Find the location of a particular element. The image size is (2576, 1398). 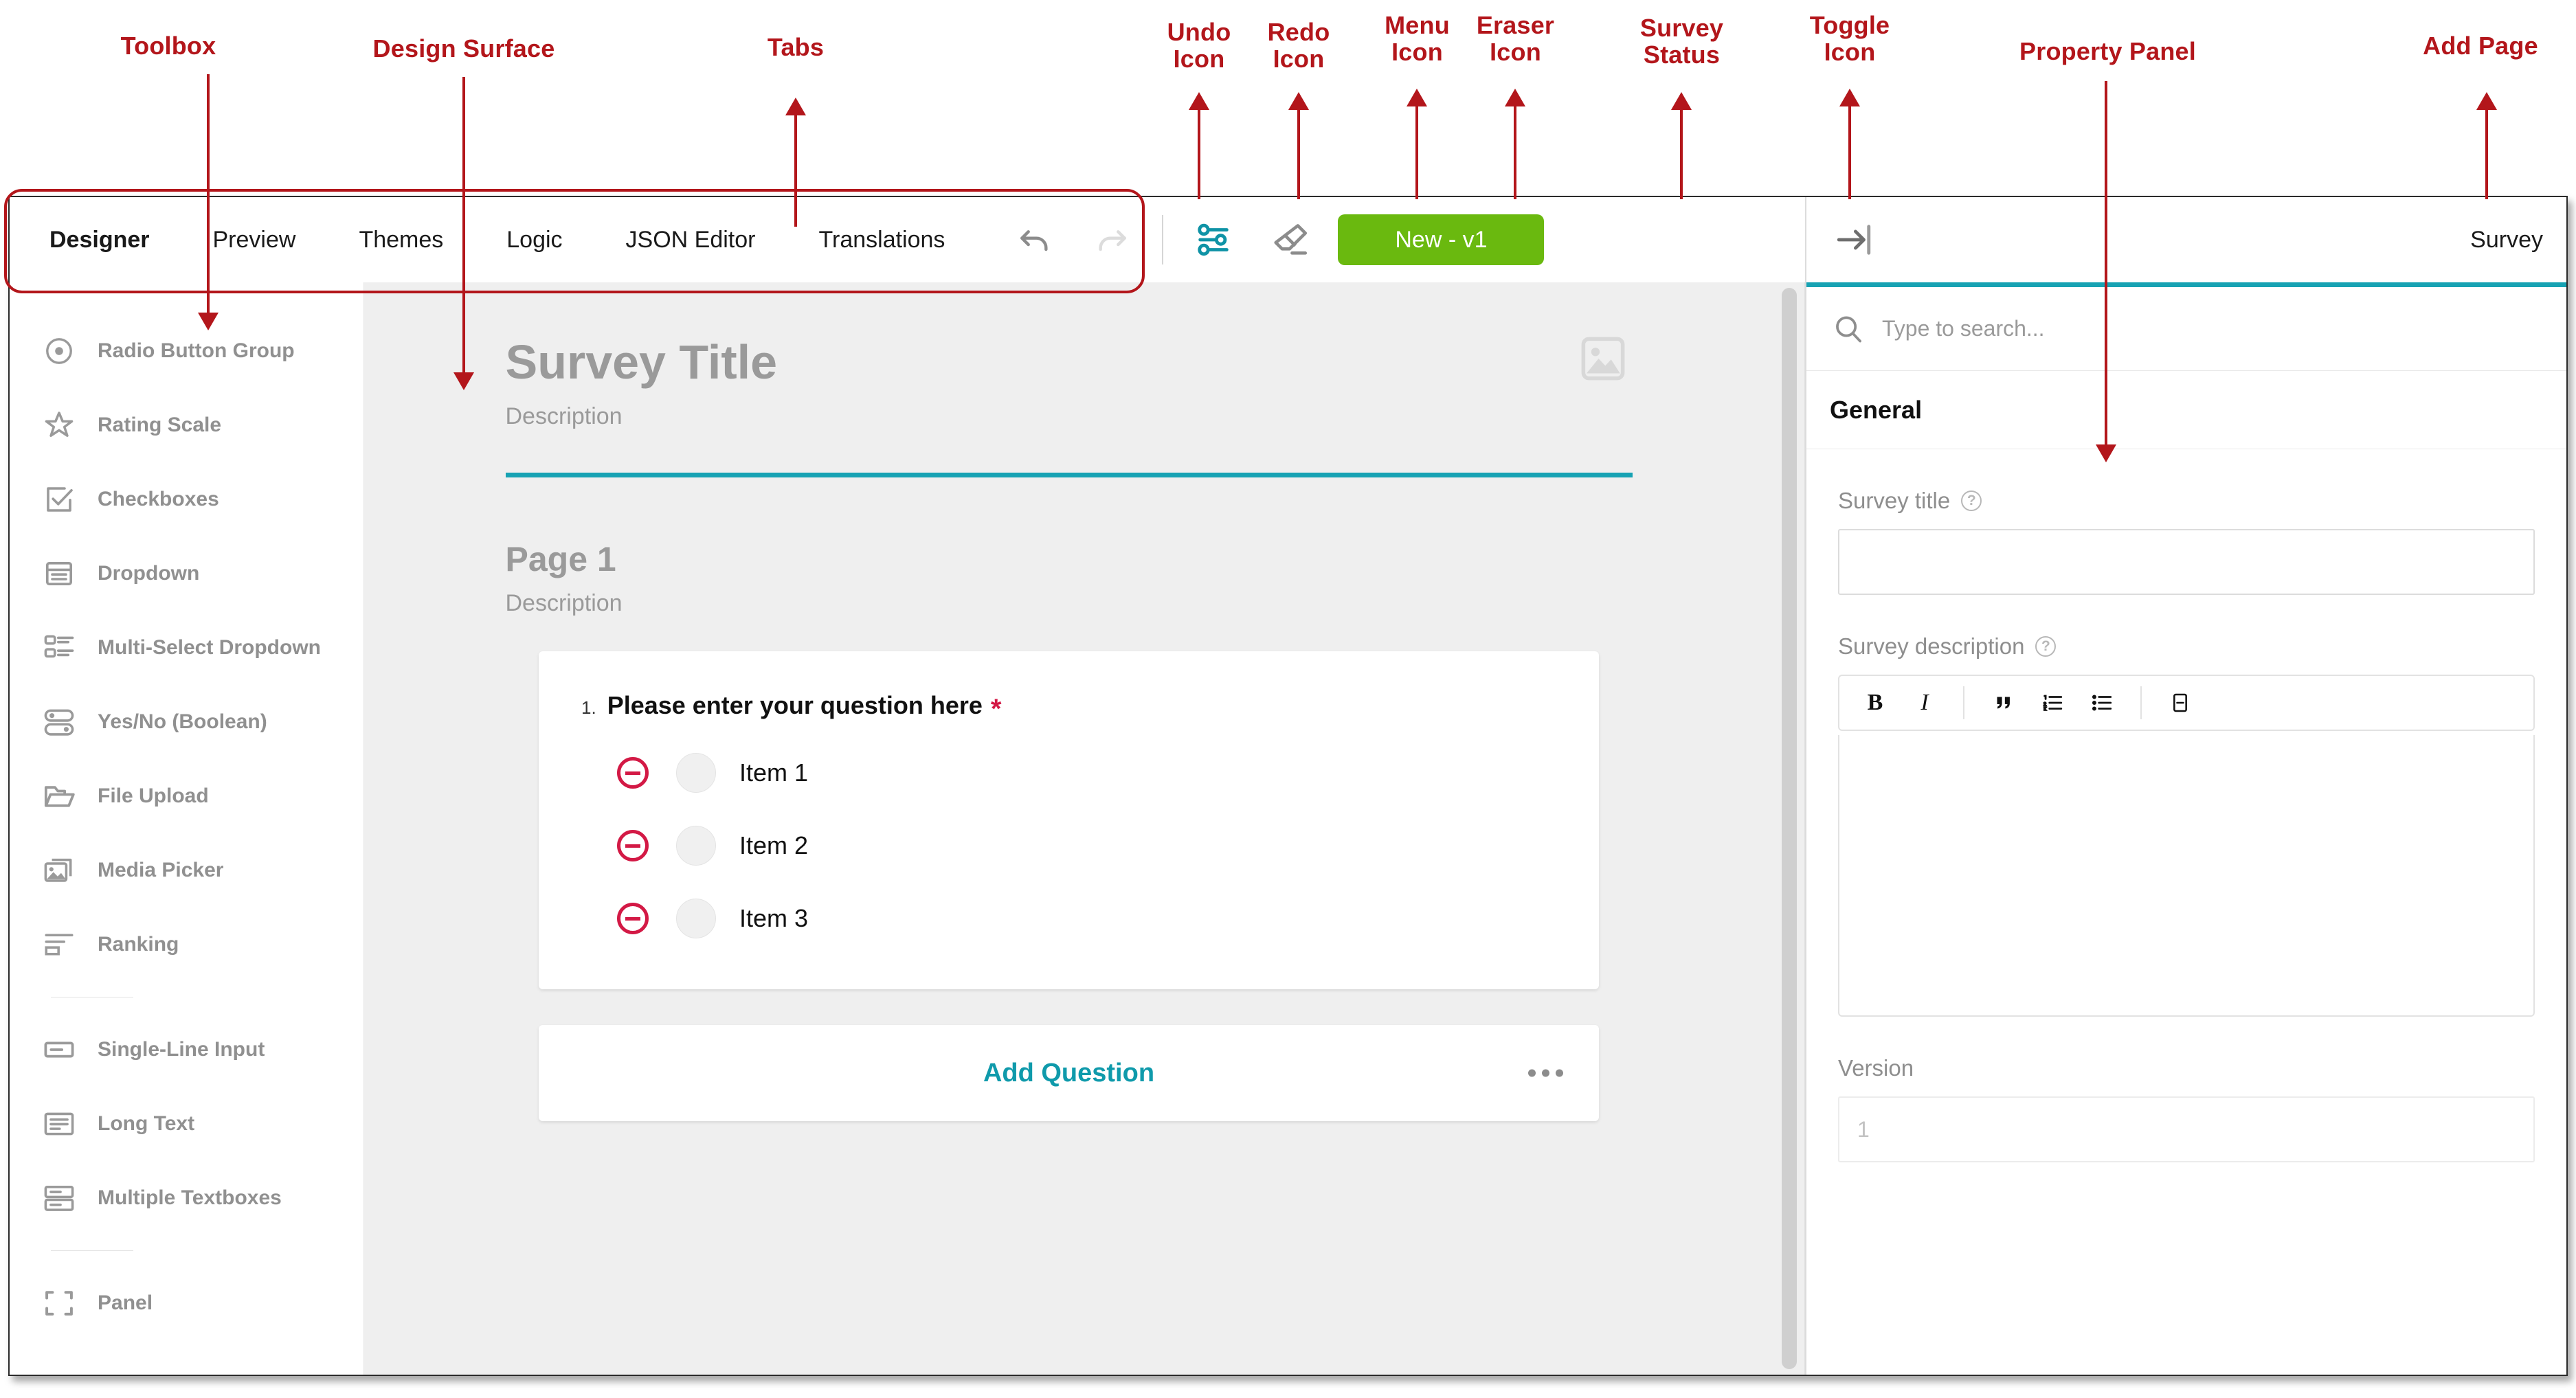

surface-scrollbar is located at coordinates (1789, 828).